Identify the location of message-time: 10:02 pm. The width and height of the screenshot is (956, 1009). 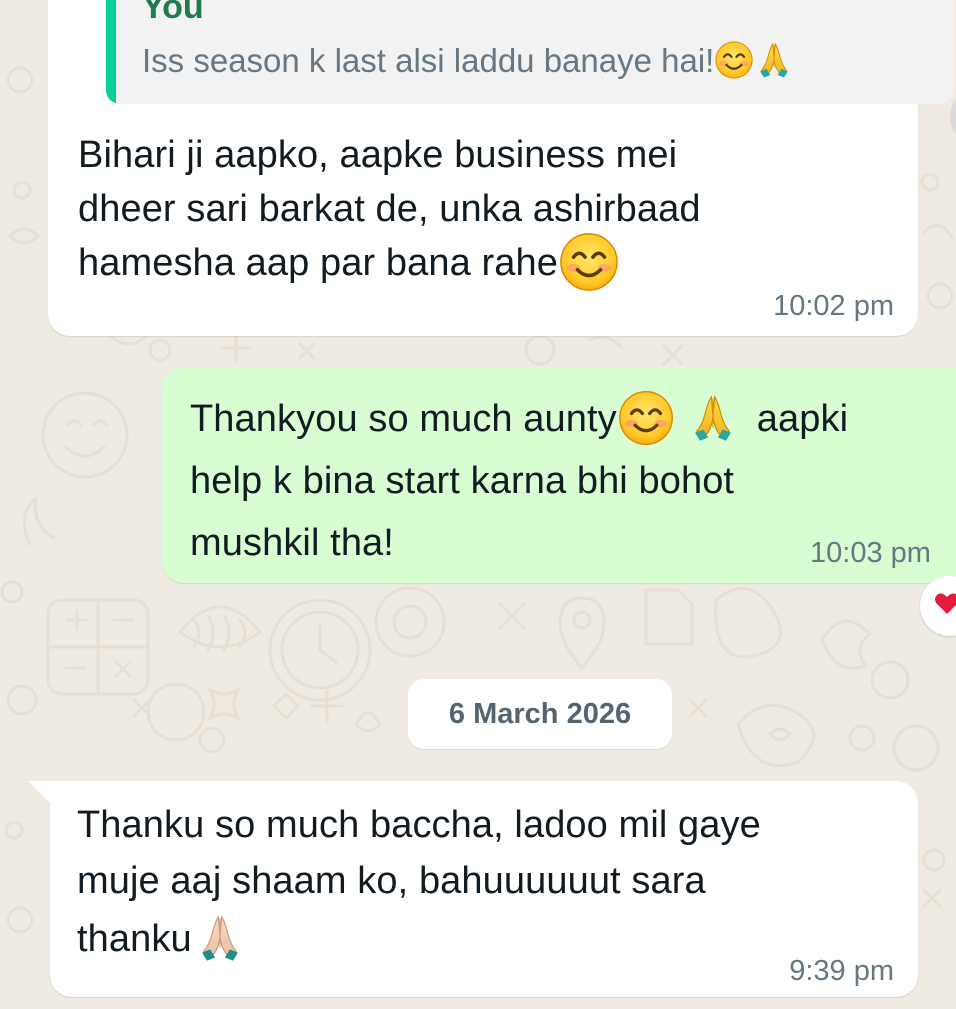
(833, 306).